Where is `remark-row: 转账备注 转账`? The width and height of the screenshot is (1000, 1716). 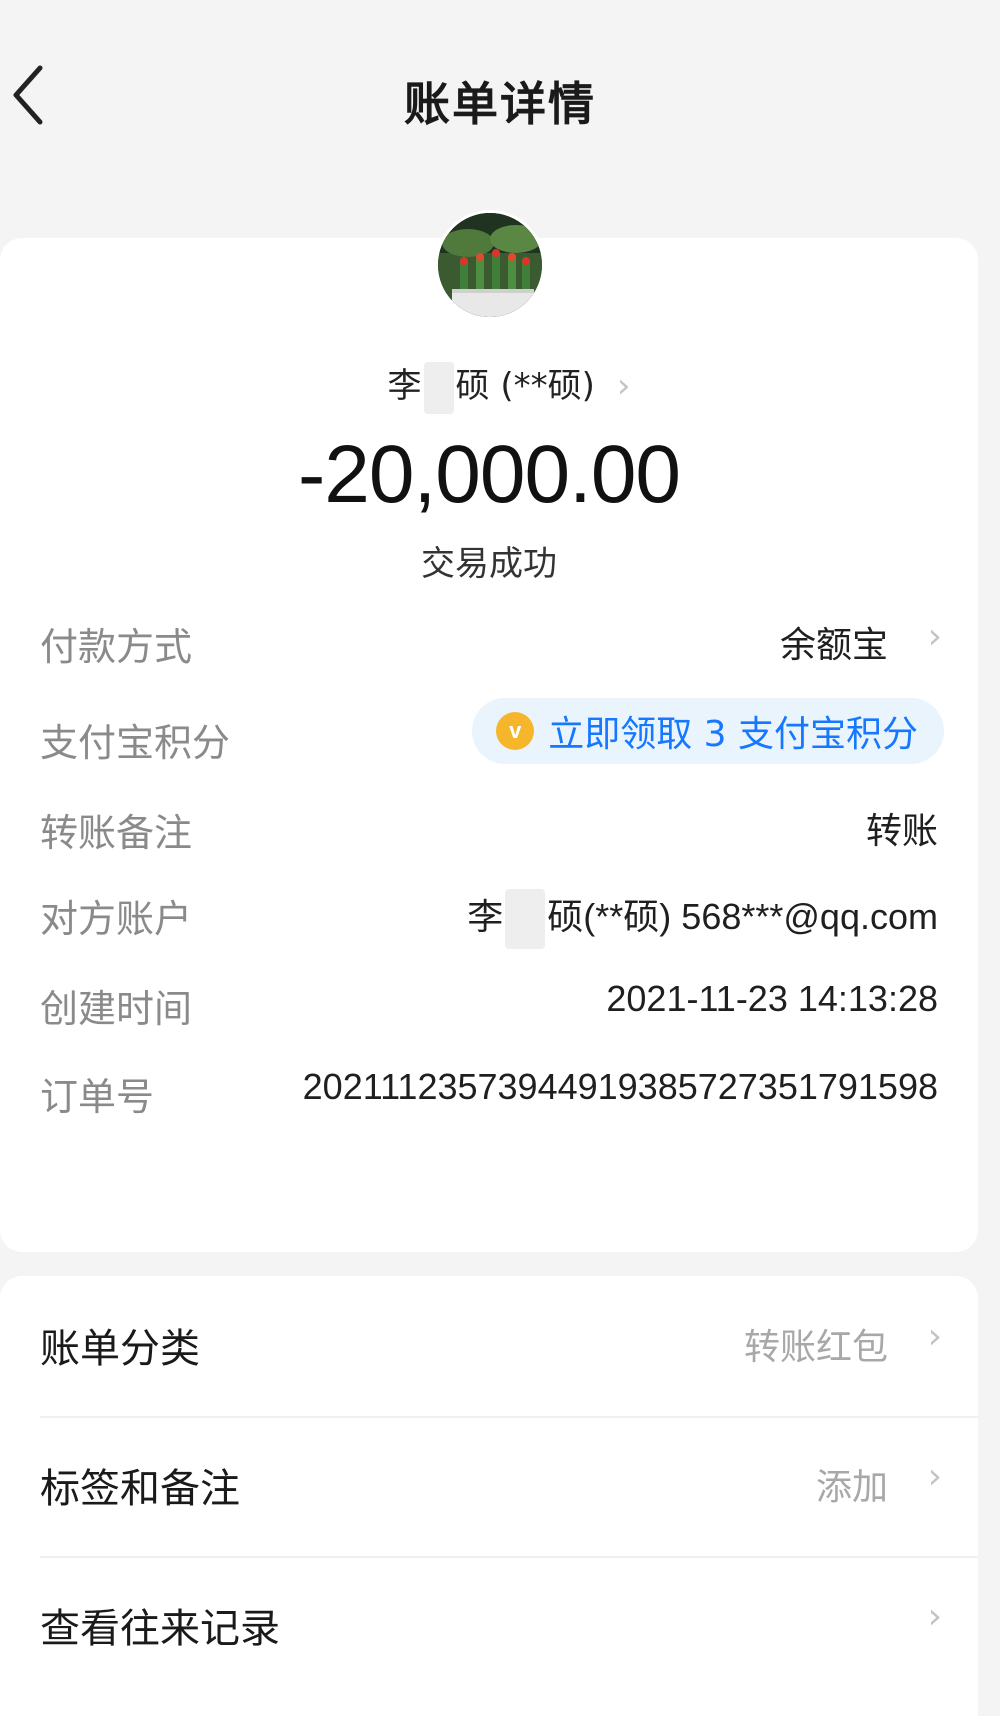
remark-row: 转账备注 转账 is located at coordinates (489, 832).